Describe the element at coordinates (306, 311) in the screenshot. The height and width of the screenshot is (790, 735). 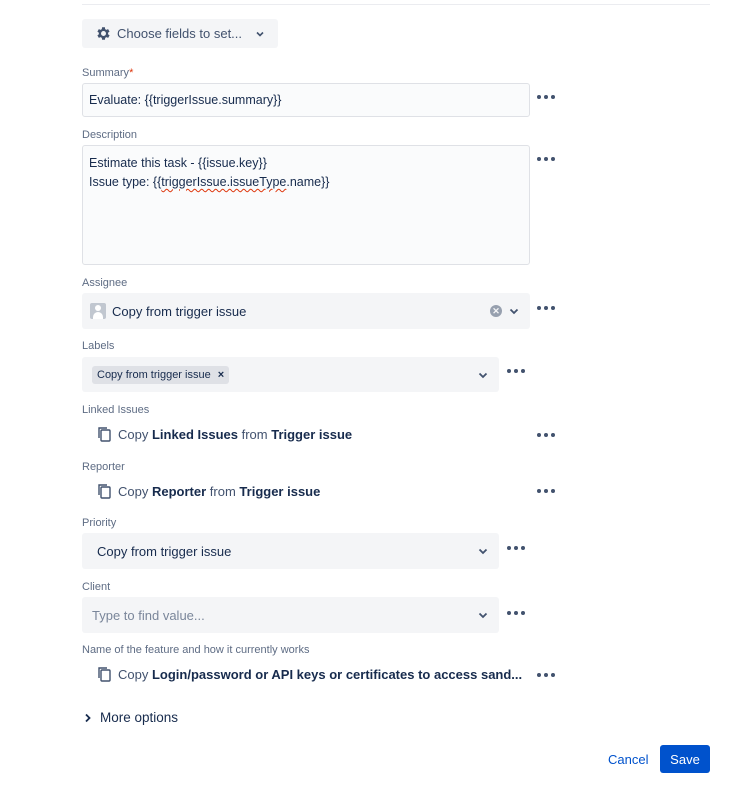
I see `assignee-select: Copy from trigger issue ✕` at that location.